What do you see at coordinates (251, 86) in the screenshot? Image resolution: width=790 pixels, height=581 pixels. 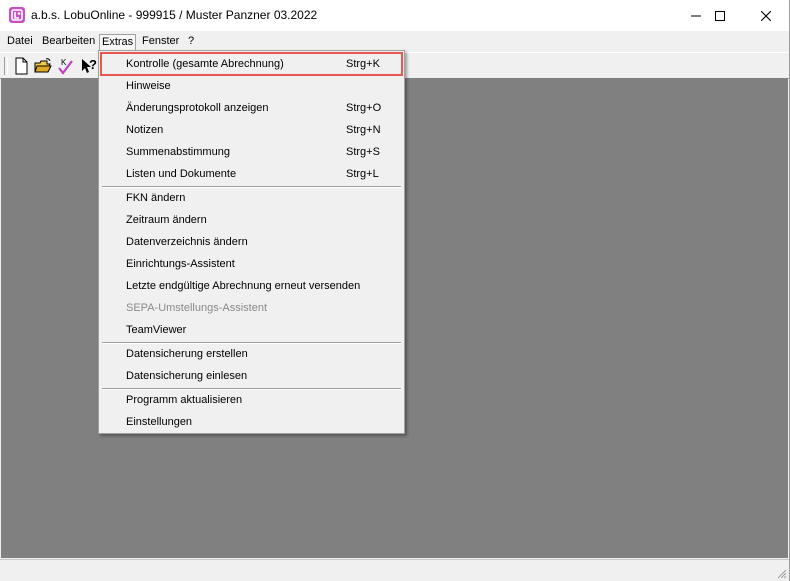 I see `menu-item-hinweise: Hinweise` at bounding box center [251, 86].